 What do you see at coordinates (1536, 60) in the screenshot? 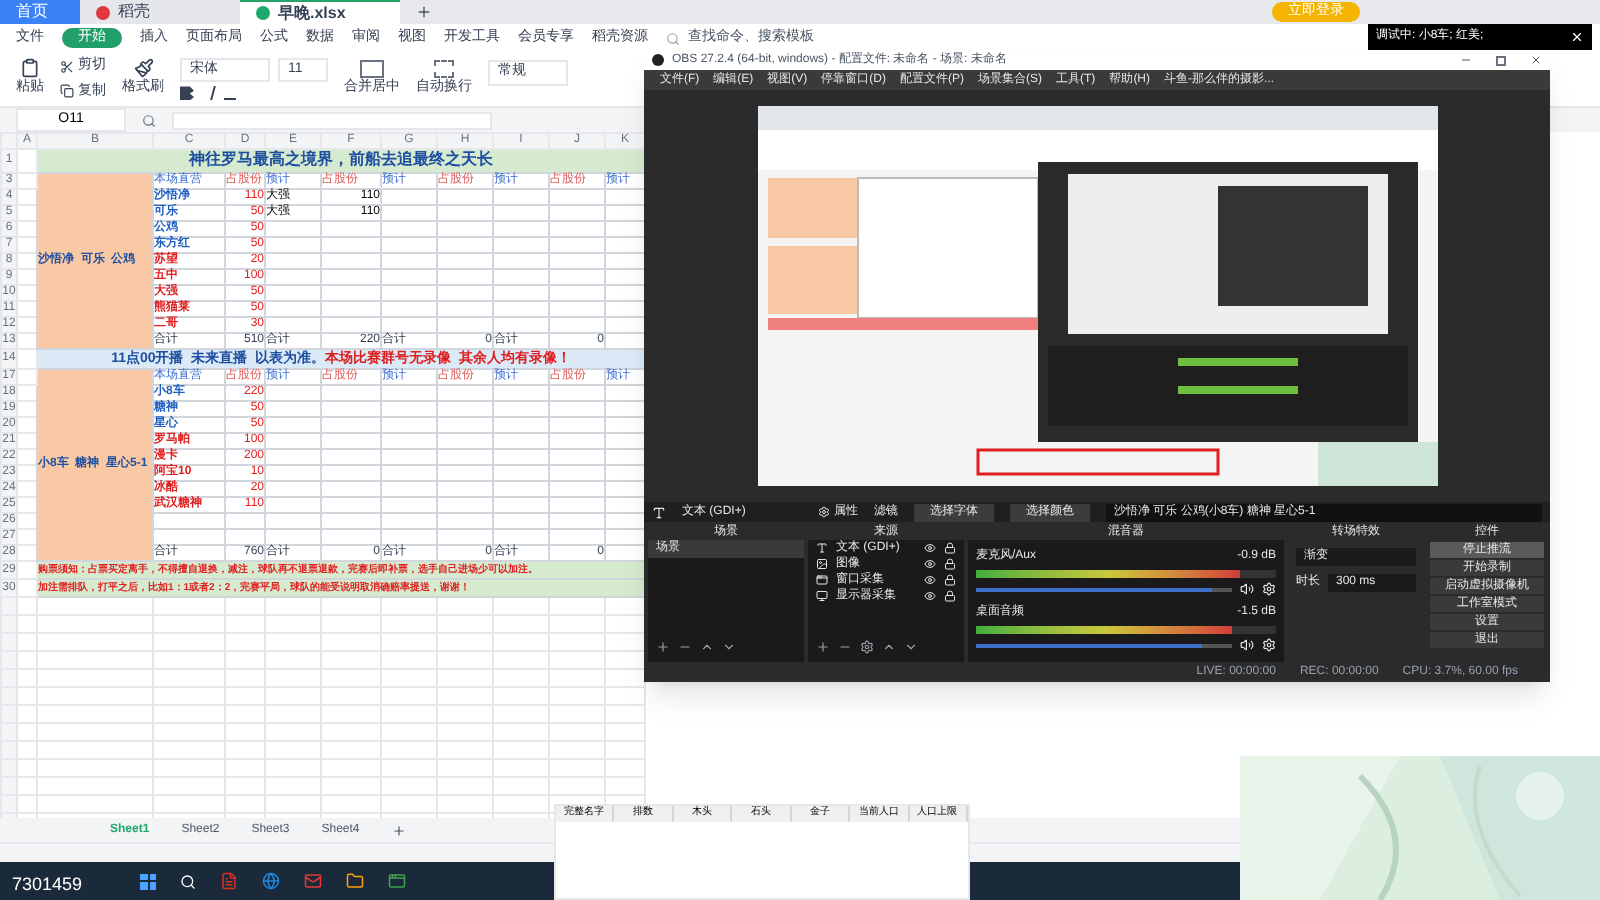
I see `close-icon` at bounding box center [1536, 60].